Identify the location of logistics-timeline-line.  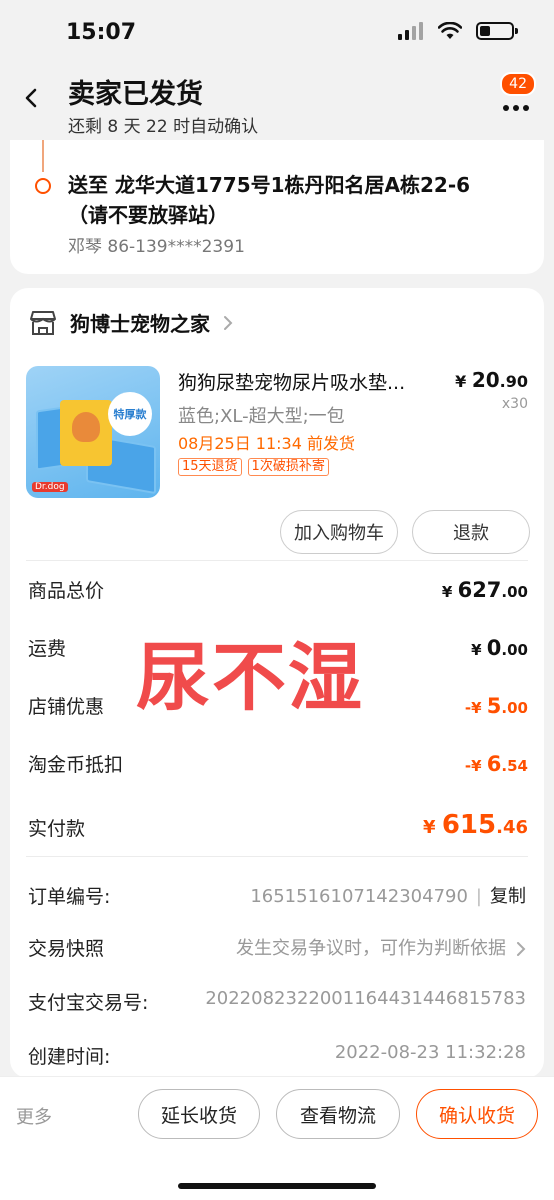
(43, 156).